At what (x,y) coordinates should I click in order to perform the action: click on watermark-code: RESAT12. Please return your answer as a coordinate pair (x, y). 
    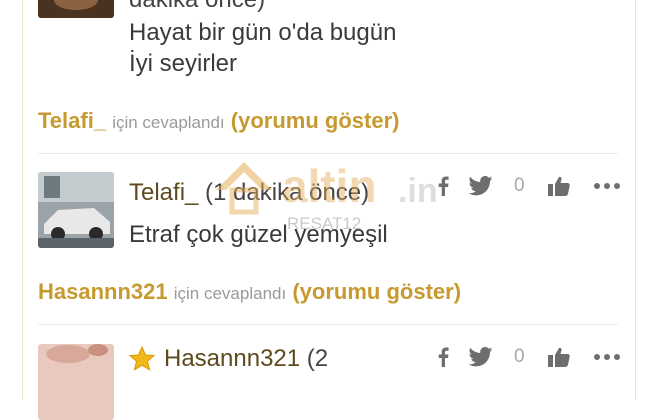
    Looking at the image, I should click on (324, 223).